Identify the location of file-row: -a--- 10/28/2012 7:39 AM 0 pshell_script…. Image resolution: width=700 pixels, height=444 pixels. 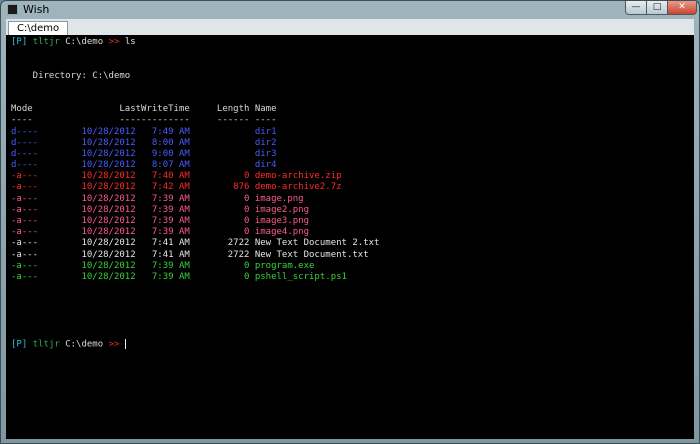
(179, 276).